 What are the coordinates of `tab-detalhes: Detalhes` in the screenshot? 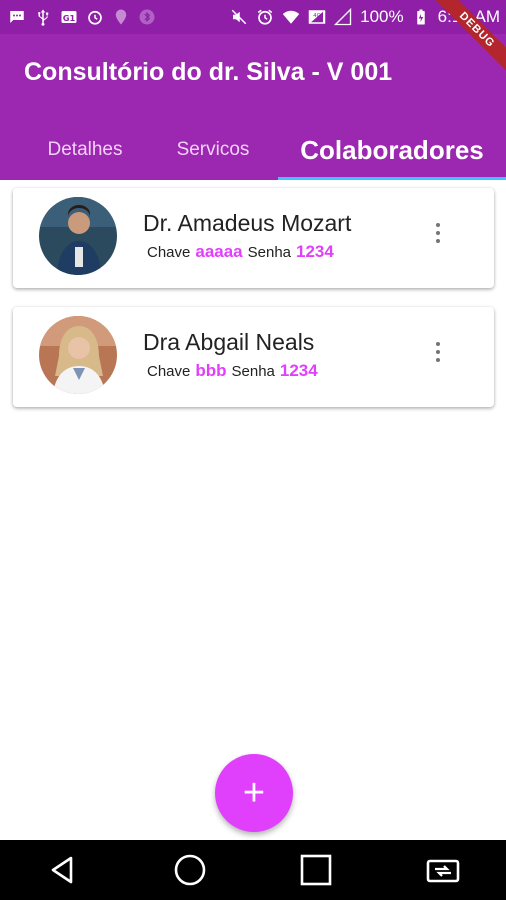 It's located at (85, 150).